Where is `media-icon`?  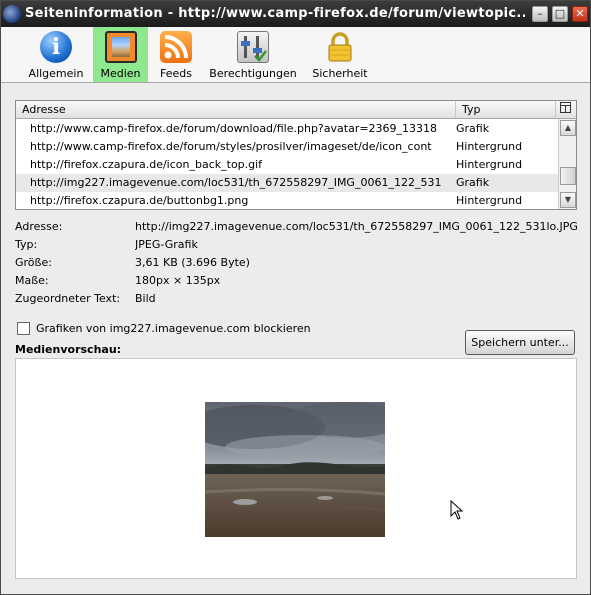
media-icon is located at coordinates (121, 47).